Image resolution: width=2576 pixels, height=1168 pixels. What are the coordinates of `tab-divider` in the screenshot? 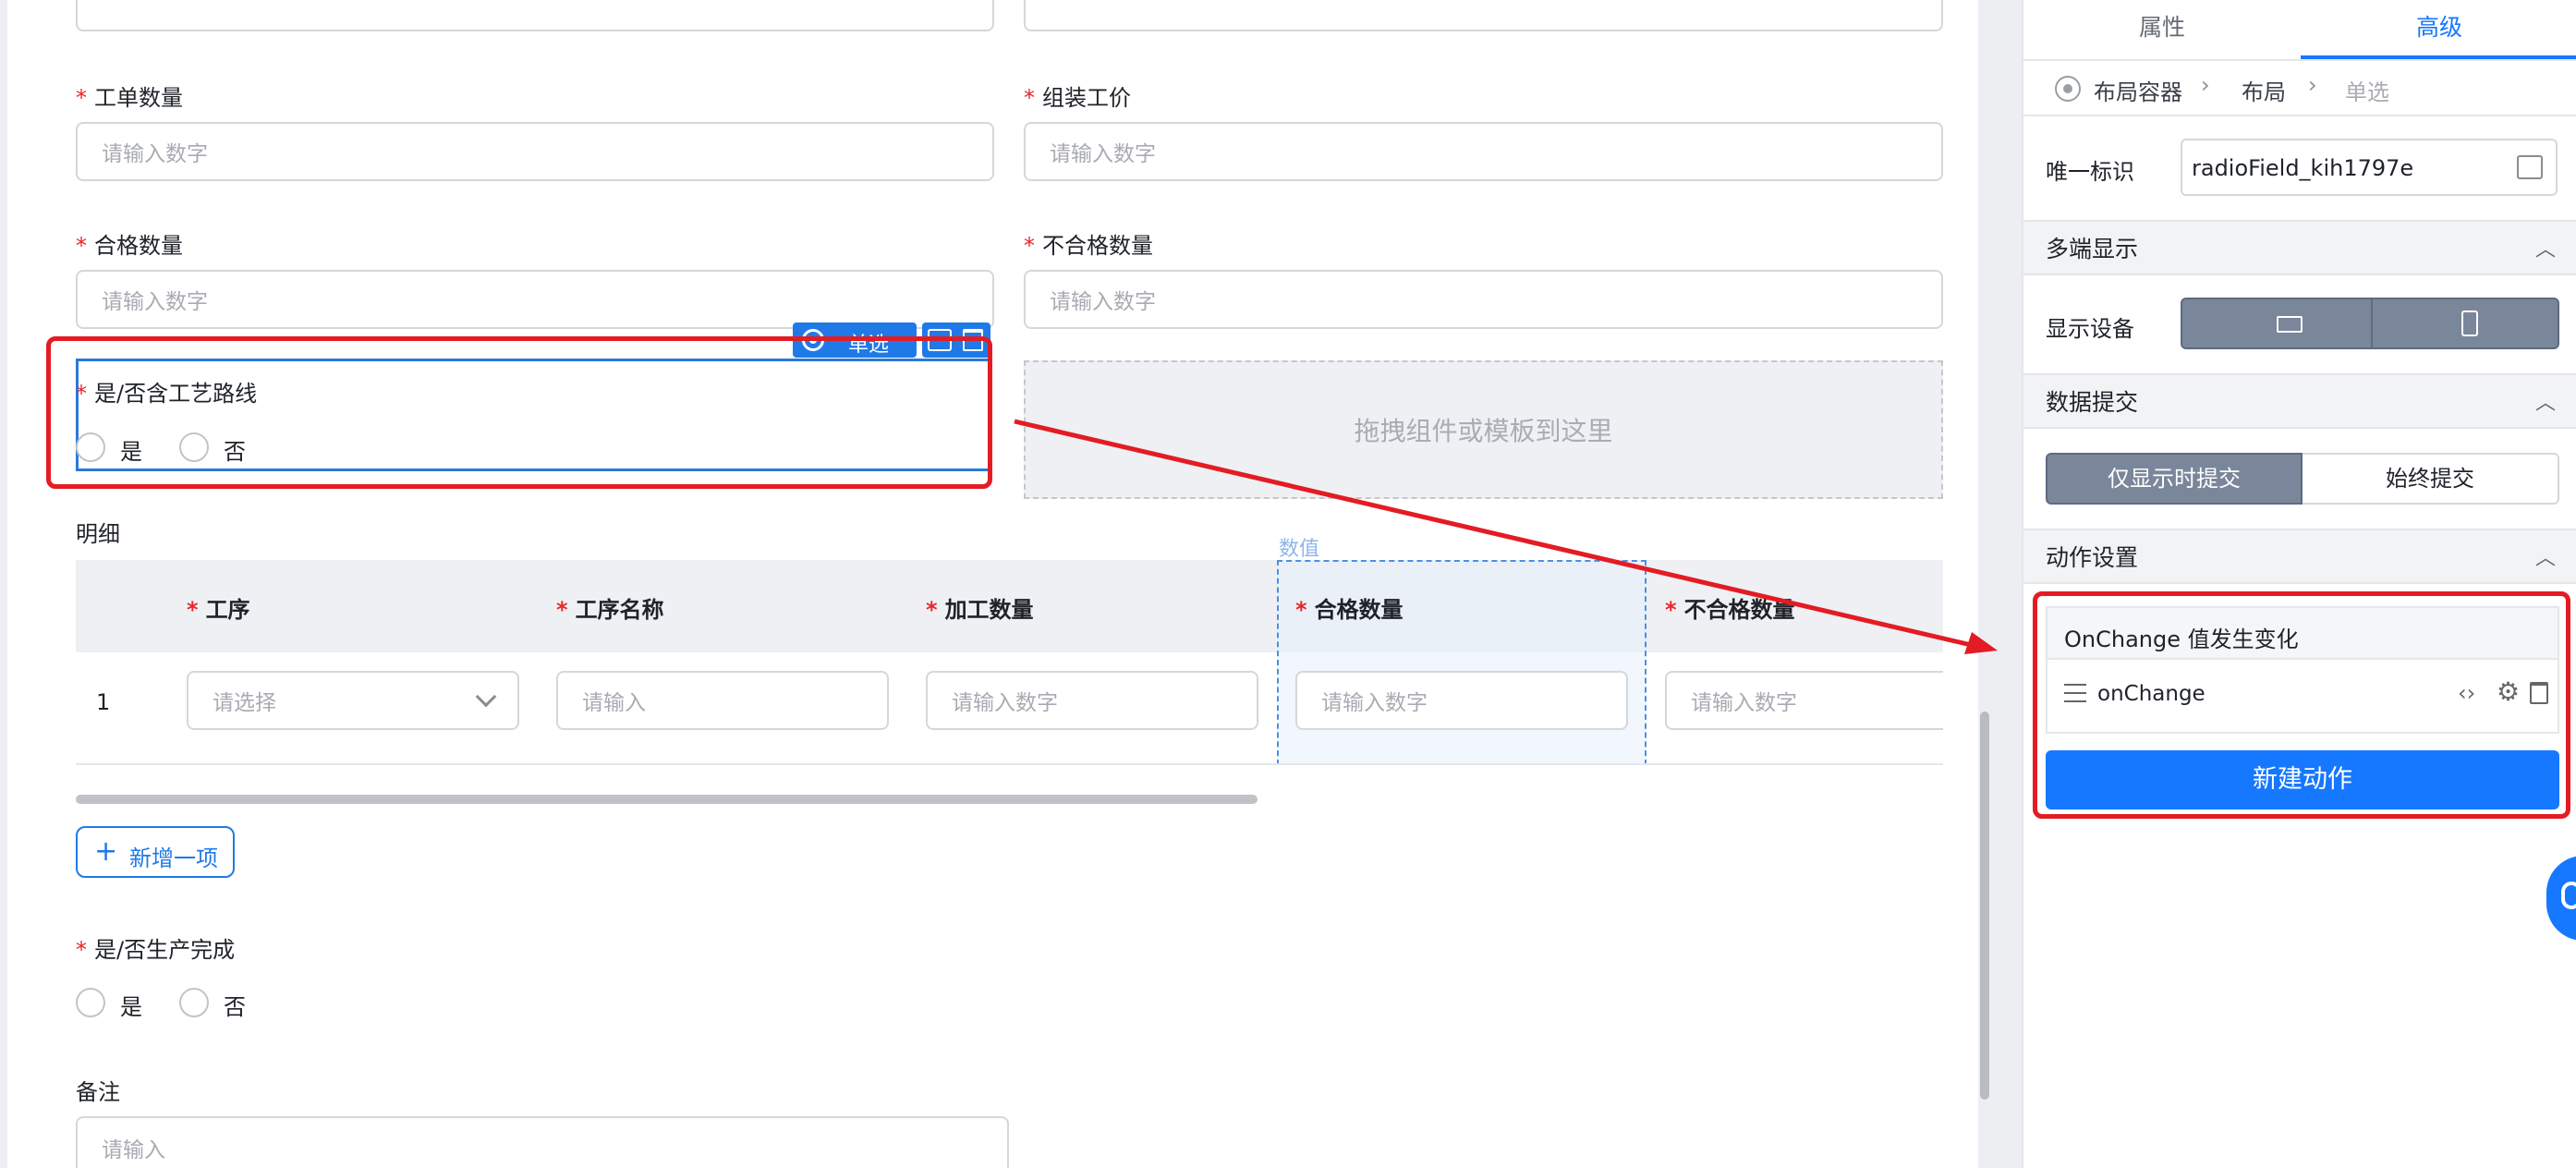 It's located at (2299, 60).